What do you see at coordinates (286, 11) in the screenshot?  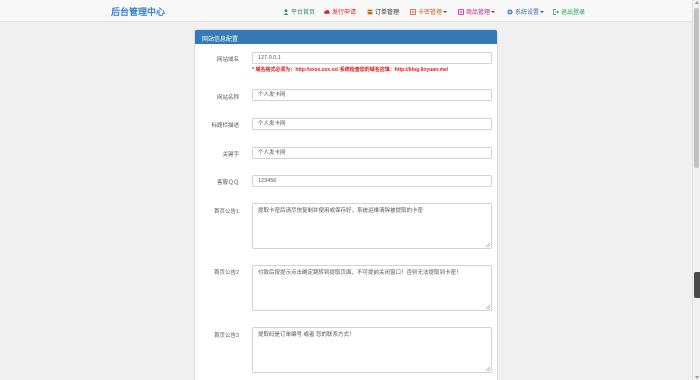 I see `user-icon` at bounding box center [286, 11].